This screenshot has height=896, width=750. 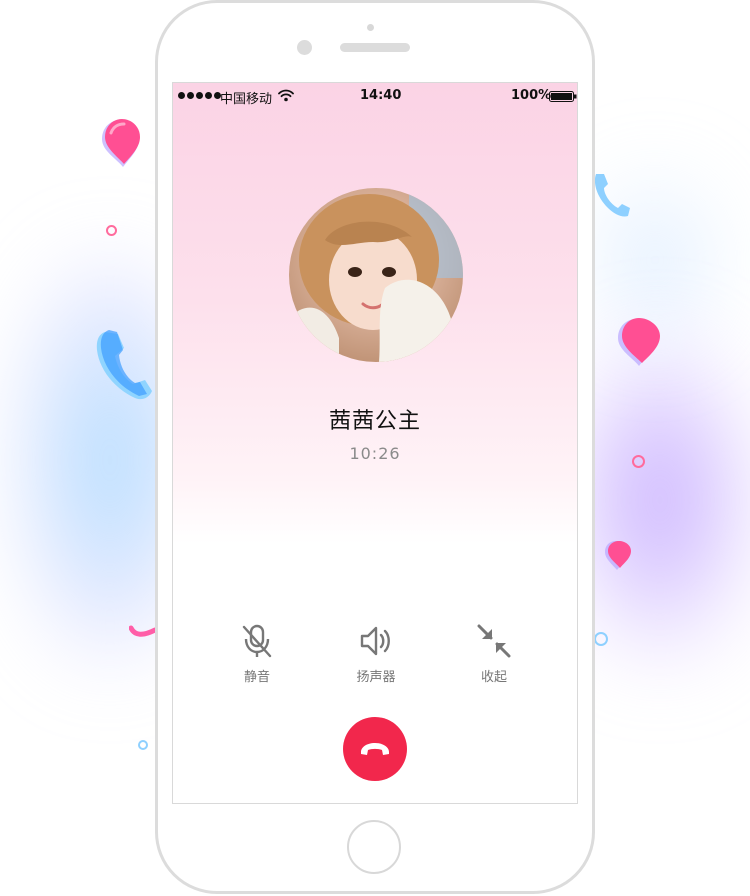 What do you see at coordinates (304, 47) in the screenshot?
I see `front-camera` at bounding box center [304, 47].